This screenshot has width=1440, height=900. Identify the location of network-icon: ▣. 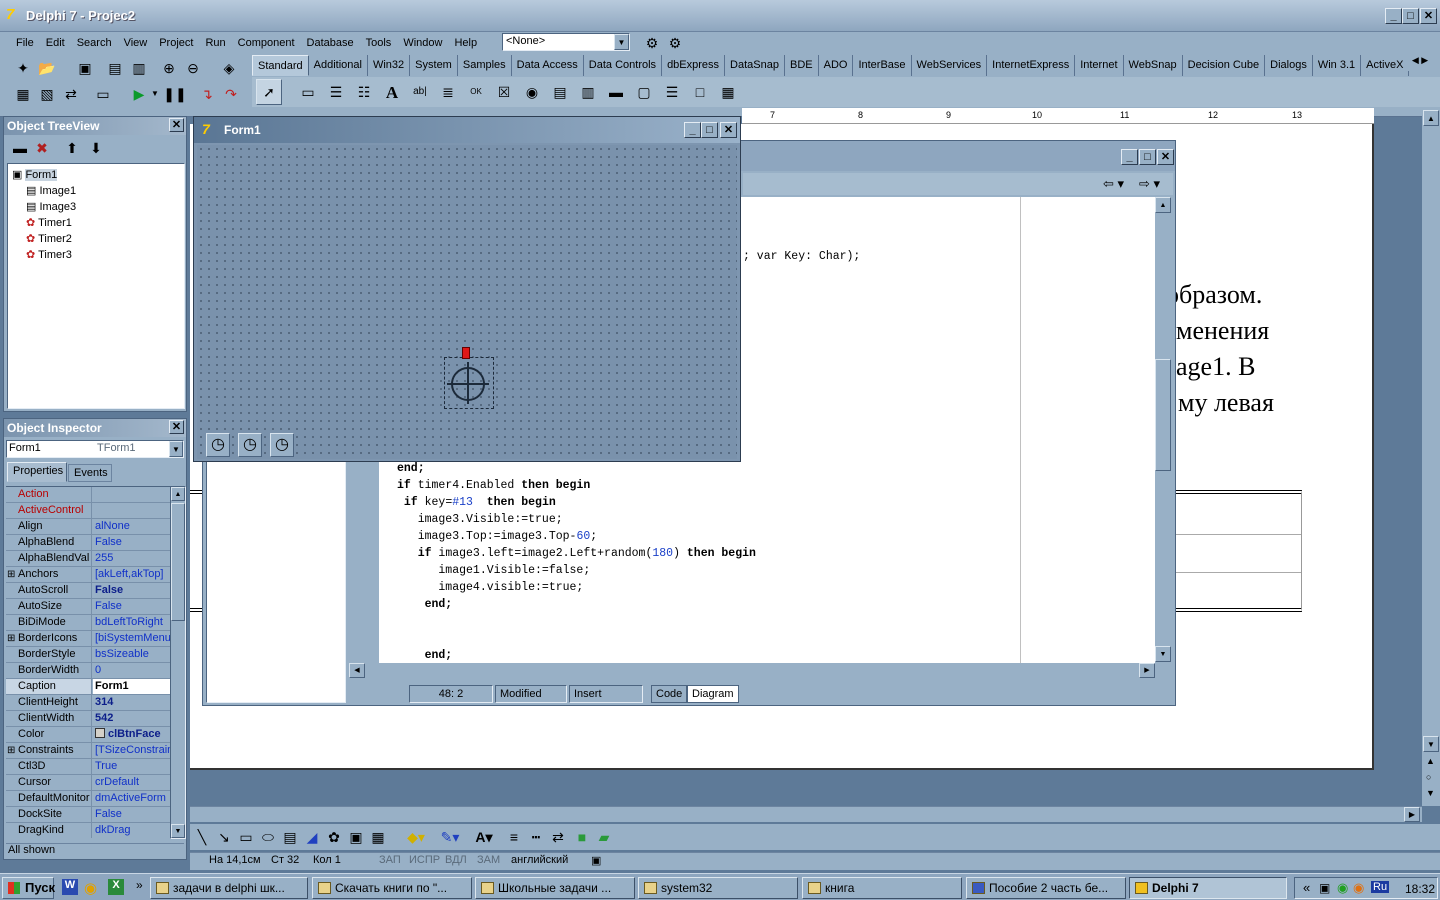
(1324, 888).